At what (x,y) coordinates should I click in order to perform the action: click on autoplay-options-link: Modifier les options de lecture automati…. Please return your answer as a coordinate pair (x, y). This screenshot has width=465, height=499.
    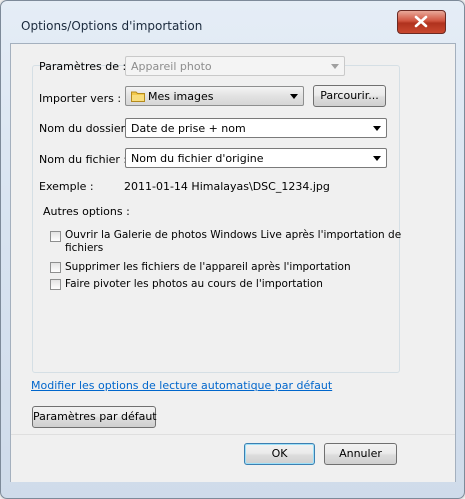
    Looking at the image, I should click on (181, 385).